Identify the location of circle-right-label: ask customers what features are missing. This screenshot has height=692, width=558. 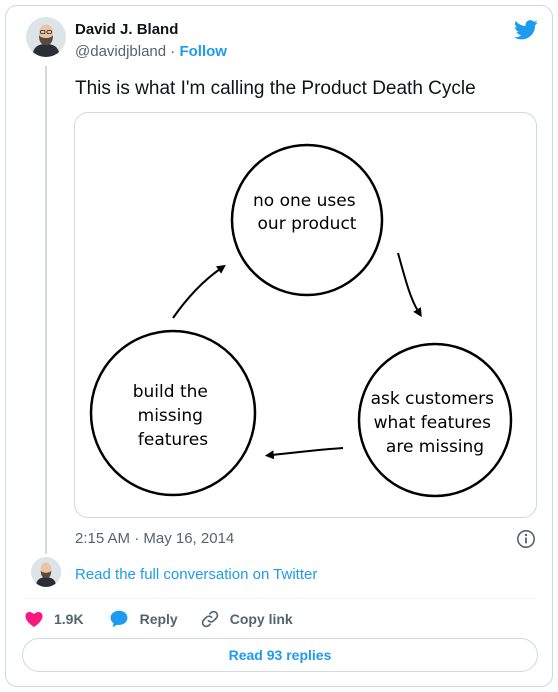
(435, 423).